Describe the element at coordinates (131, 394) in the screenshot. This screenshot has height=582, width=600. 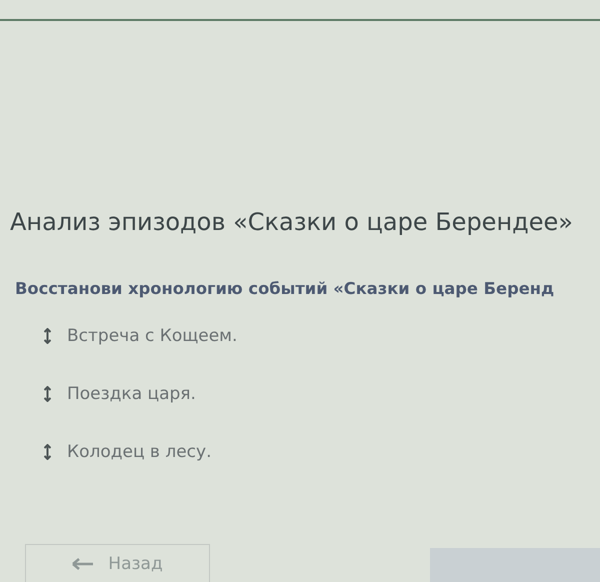
I see `event-item: Поездка царя.` at that location.